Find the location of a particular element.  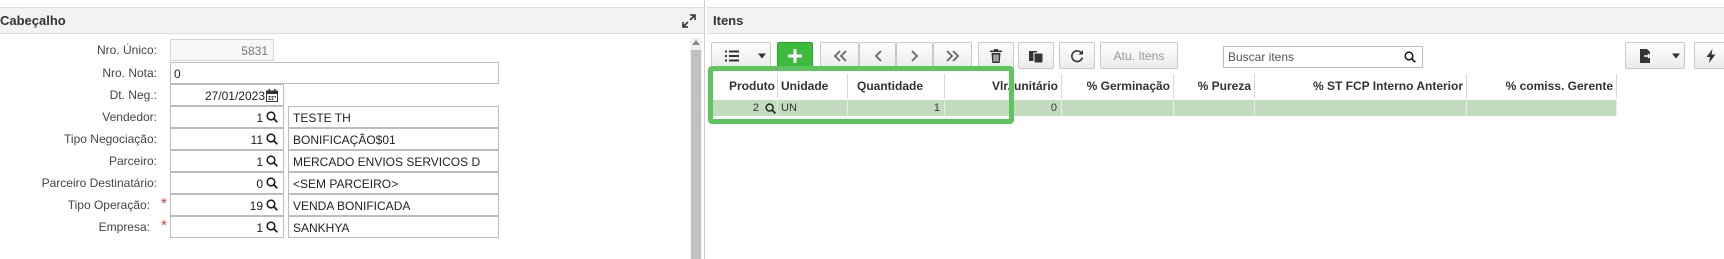

field-nro-nota: Nro. Nota: 0 is located at coordinates (345, 73).